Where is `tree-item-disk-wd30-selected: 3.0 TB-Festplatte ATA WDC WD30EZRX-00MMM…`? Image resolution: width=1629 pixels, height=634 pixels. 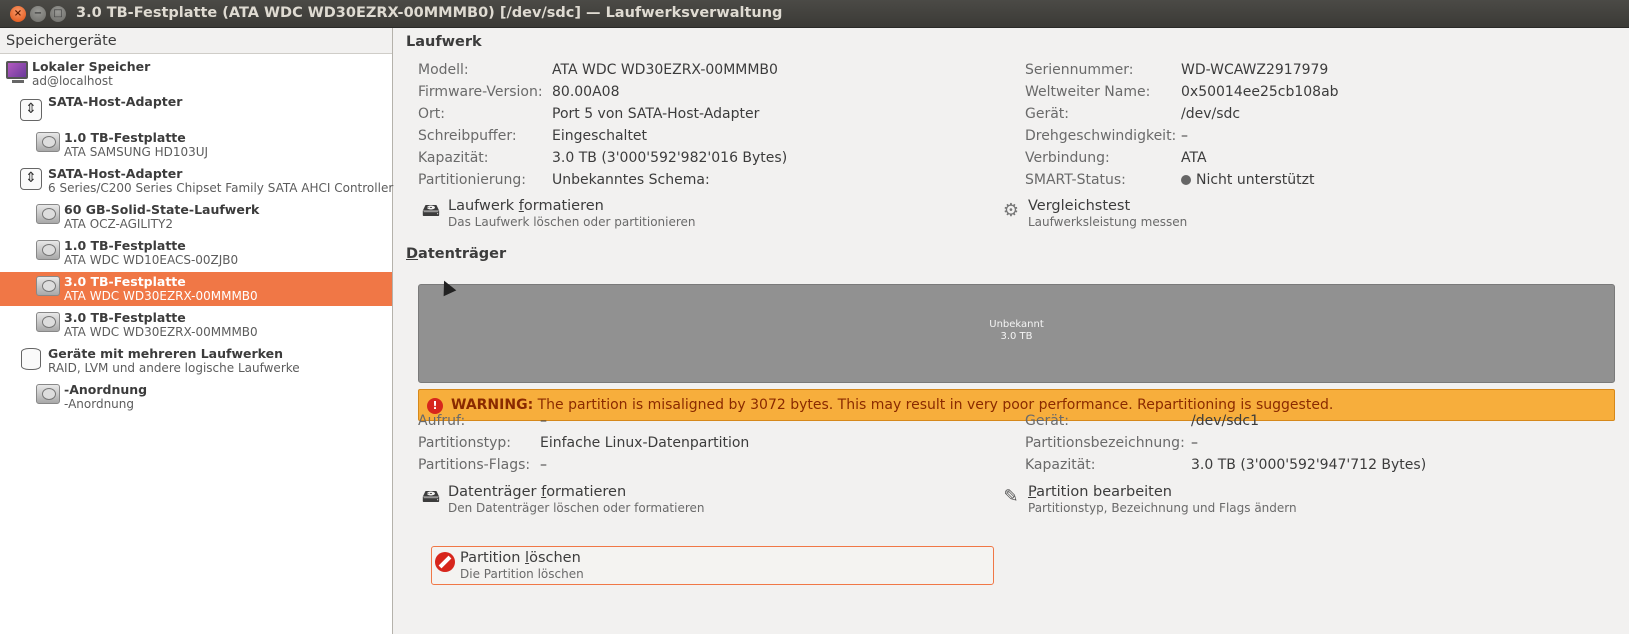 tree-item-disk-wd30-selected: 3.0 TB-Festplatte ATA WDC WD30EZRX-00MMM… is located at coordinates (196, 289).